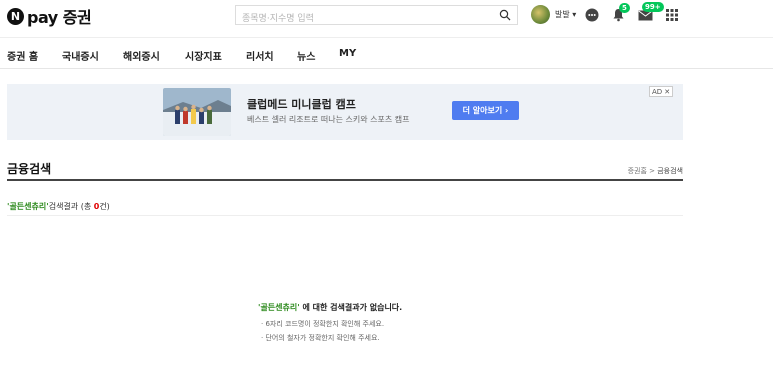 The image size is (773, 389). I want to click on nav-item-market-index: 시장지표, so click(203, 55).